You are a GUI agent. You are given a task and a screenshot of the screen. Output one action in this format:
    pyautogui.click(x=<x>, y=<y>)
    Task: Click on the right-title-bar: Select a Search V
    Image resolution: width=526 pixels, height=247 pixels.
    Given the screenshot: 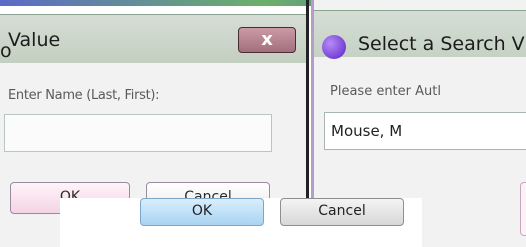 What is the action you would take?
    pyautogui.click(x=420, y=34)
    